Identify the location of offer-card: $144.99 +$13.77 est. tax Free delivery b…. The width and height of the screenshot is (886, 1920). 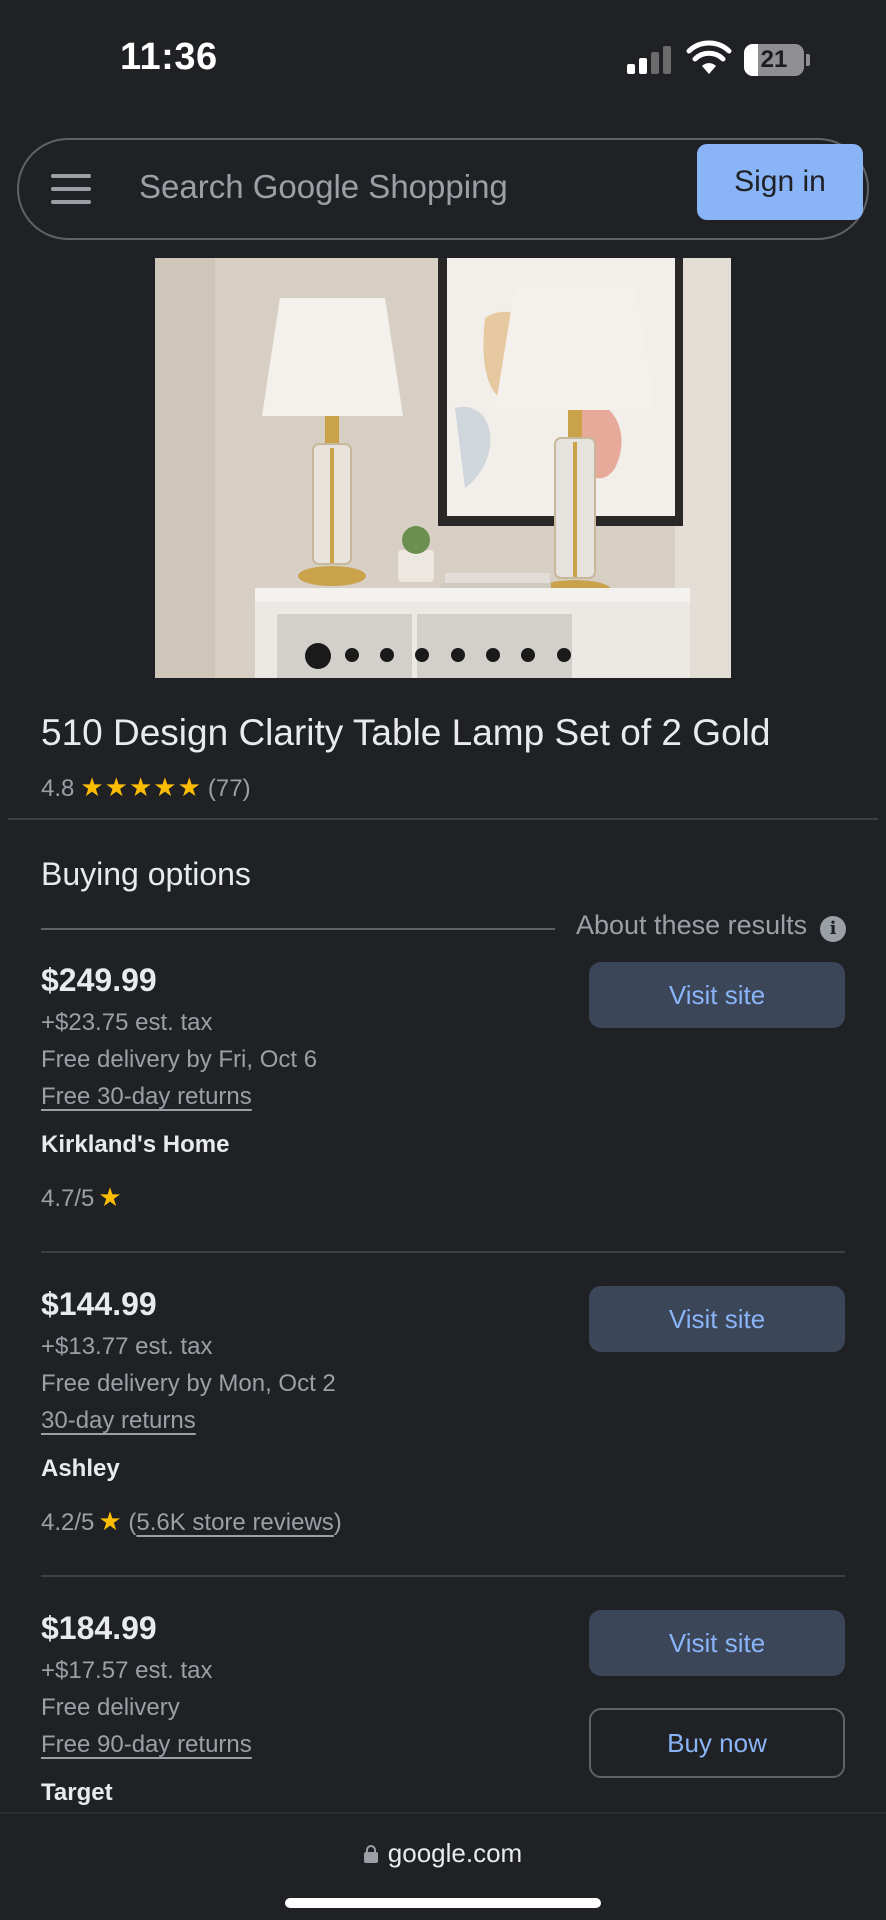
(443, 1413).